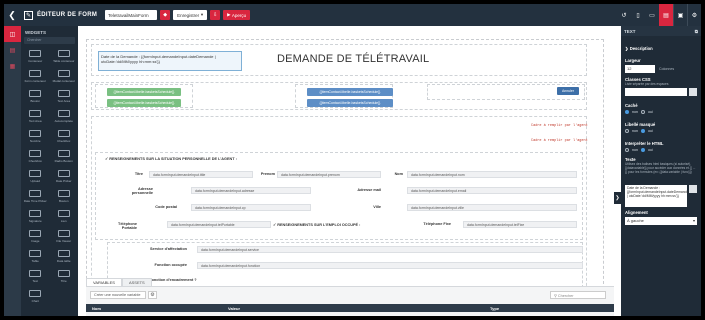 The height and width of the screenshot is (320, 705). Describe the element at coordinates (666, 15) in the screenshot. I see `desktop-icon: ▤` at that location.